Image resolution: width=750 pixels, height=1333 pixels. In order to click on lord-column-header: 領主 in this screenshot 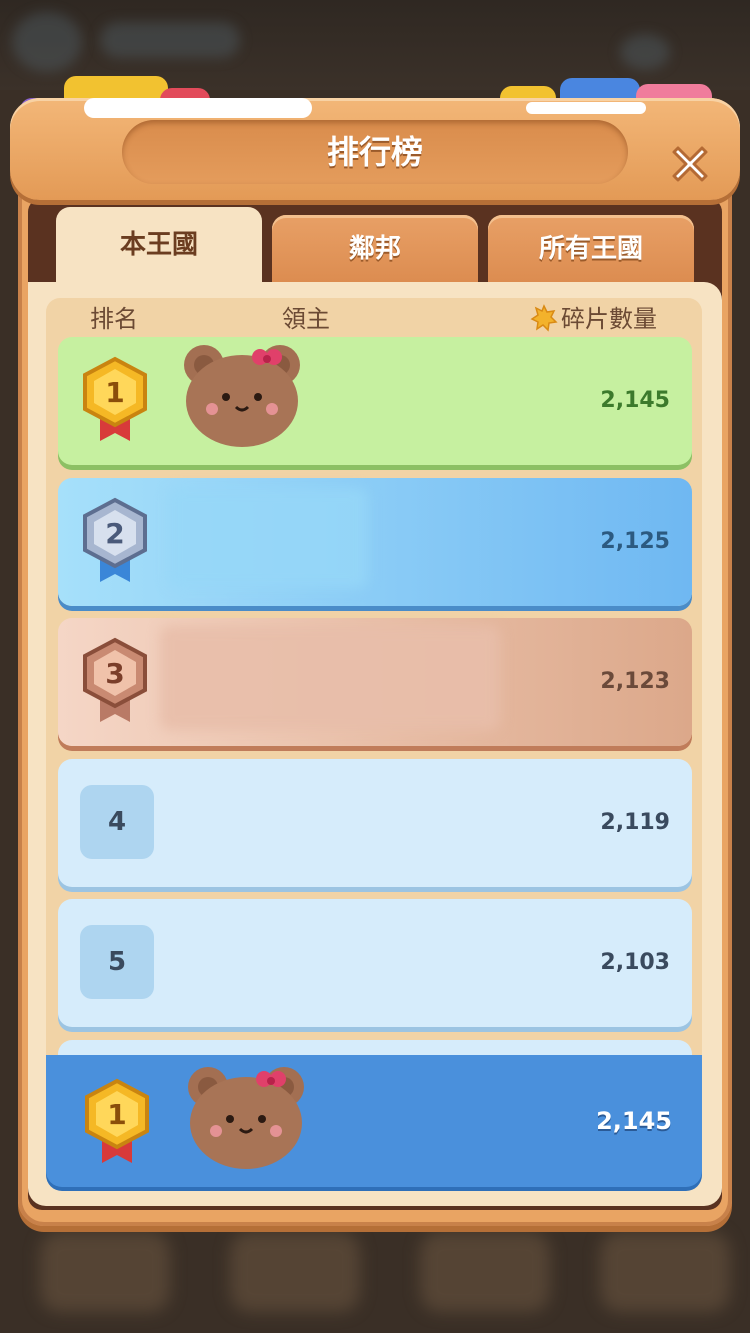, I will do `click(306, 319)`.